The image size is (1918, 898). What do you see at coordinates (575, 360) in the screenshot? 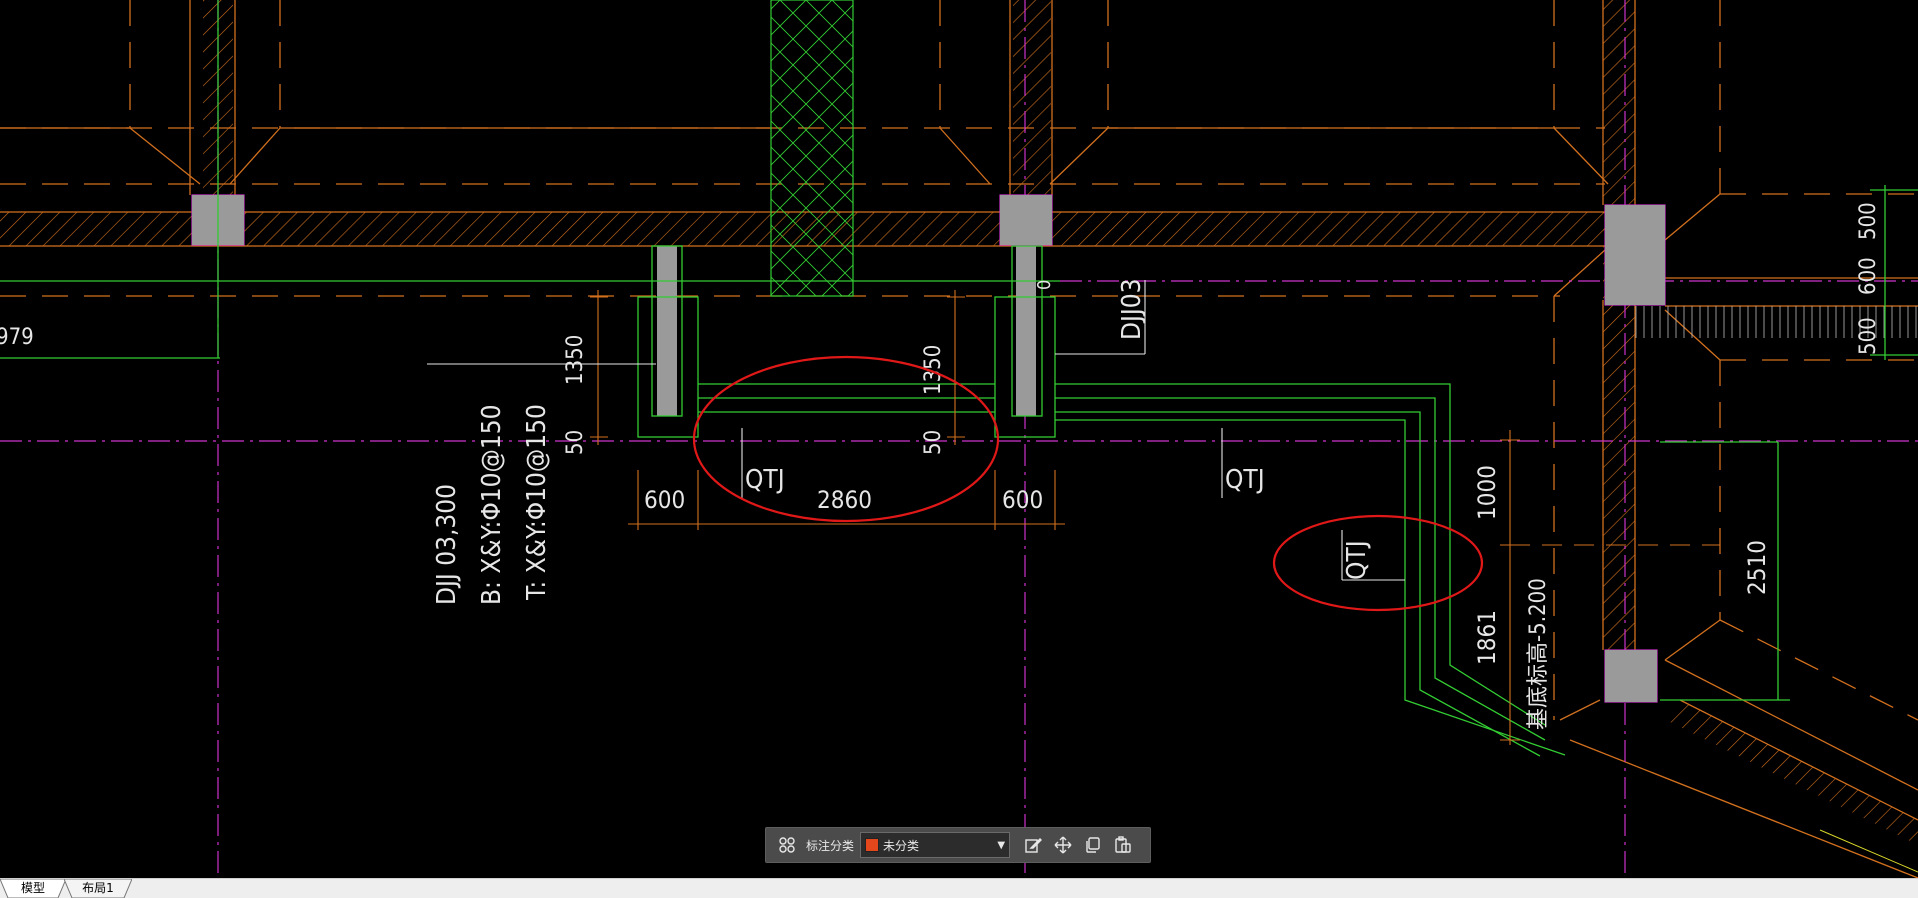
I see `dim-1350-left: 1350` at bounding box center [575, 360].